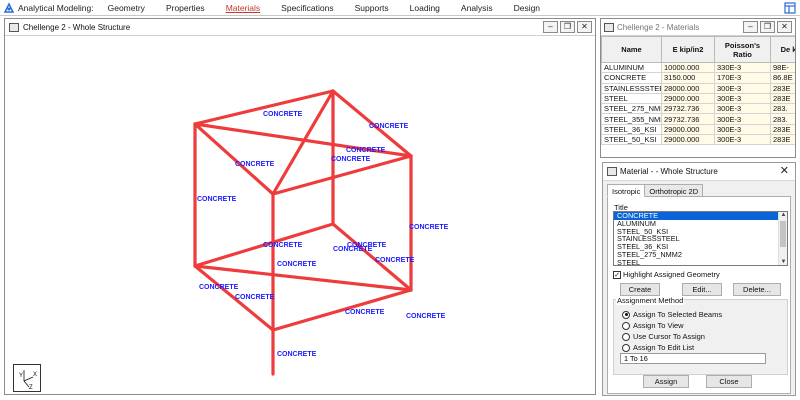 The width and height of the screenshot is (800, 400). What do you see at coordinates (658, 347) in the screenshot?
I see `radio-assign-edit-list: Assign To Edit List` at bounding box center [658, 347].